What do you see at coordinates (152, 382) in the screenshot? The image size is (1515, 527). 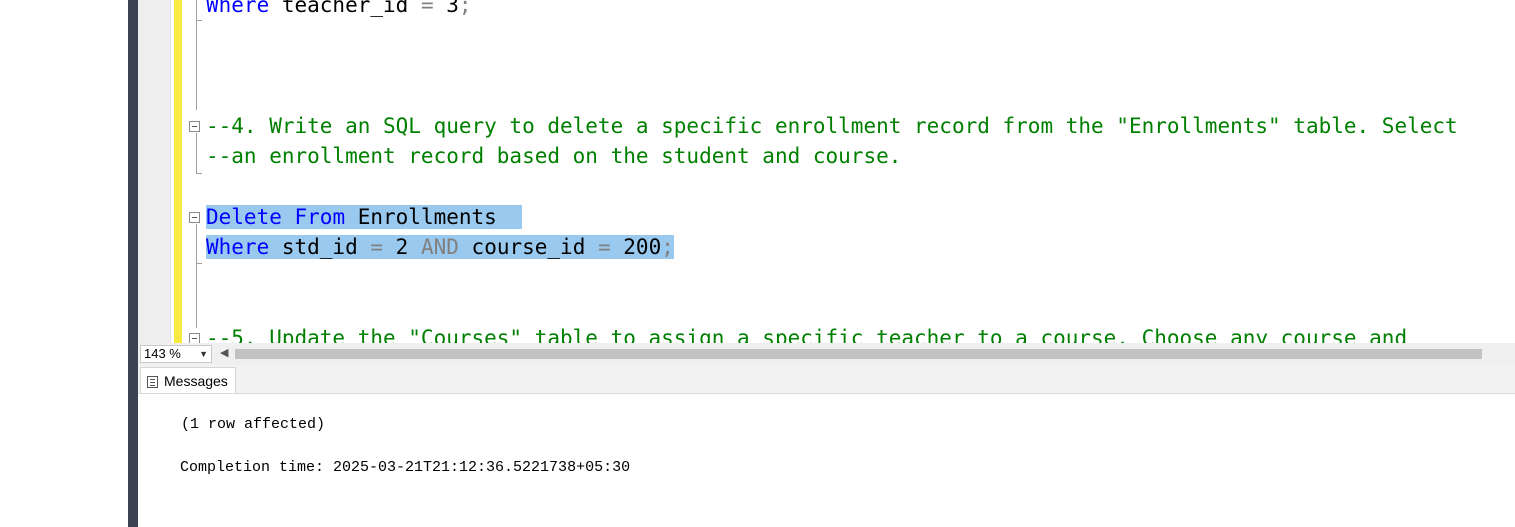 I see `messages-icon` at bounding box center [152, 382].